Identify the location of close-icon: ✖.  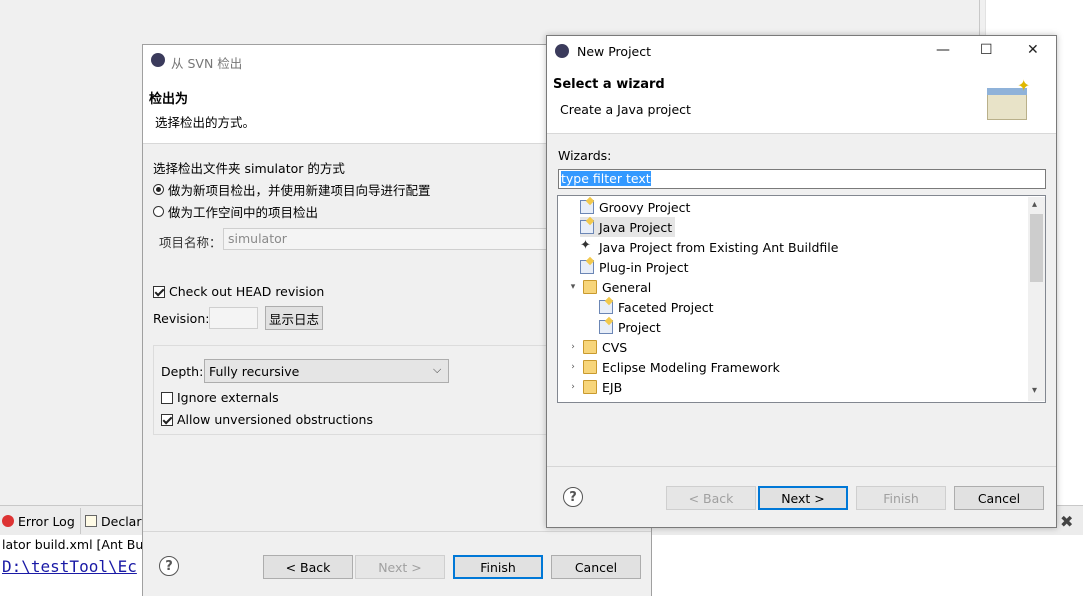
(1066, 521).